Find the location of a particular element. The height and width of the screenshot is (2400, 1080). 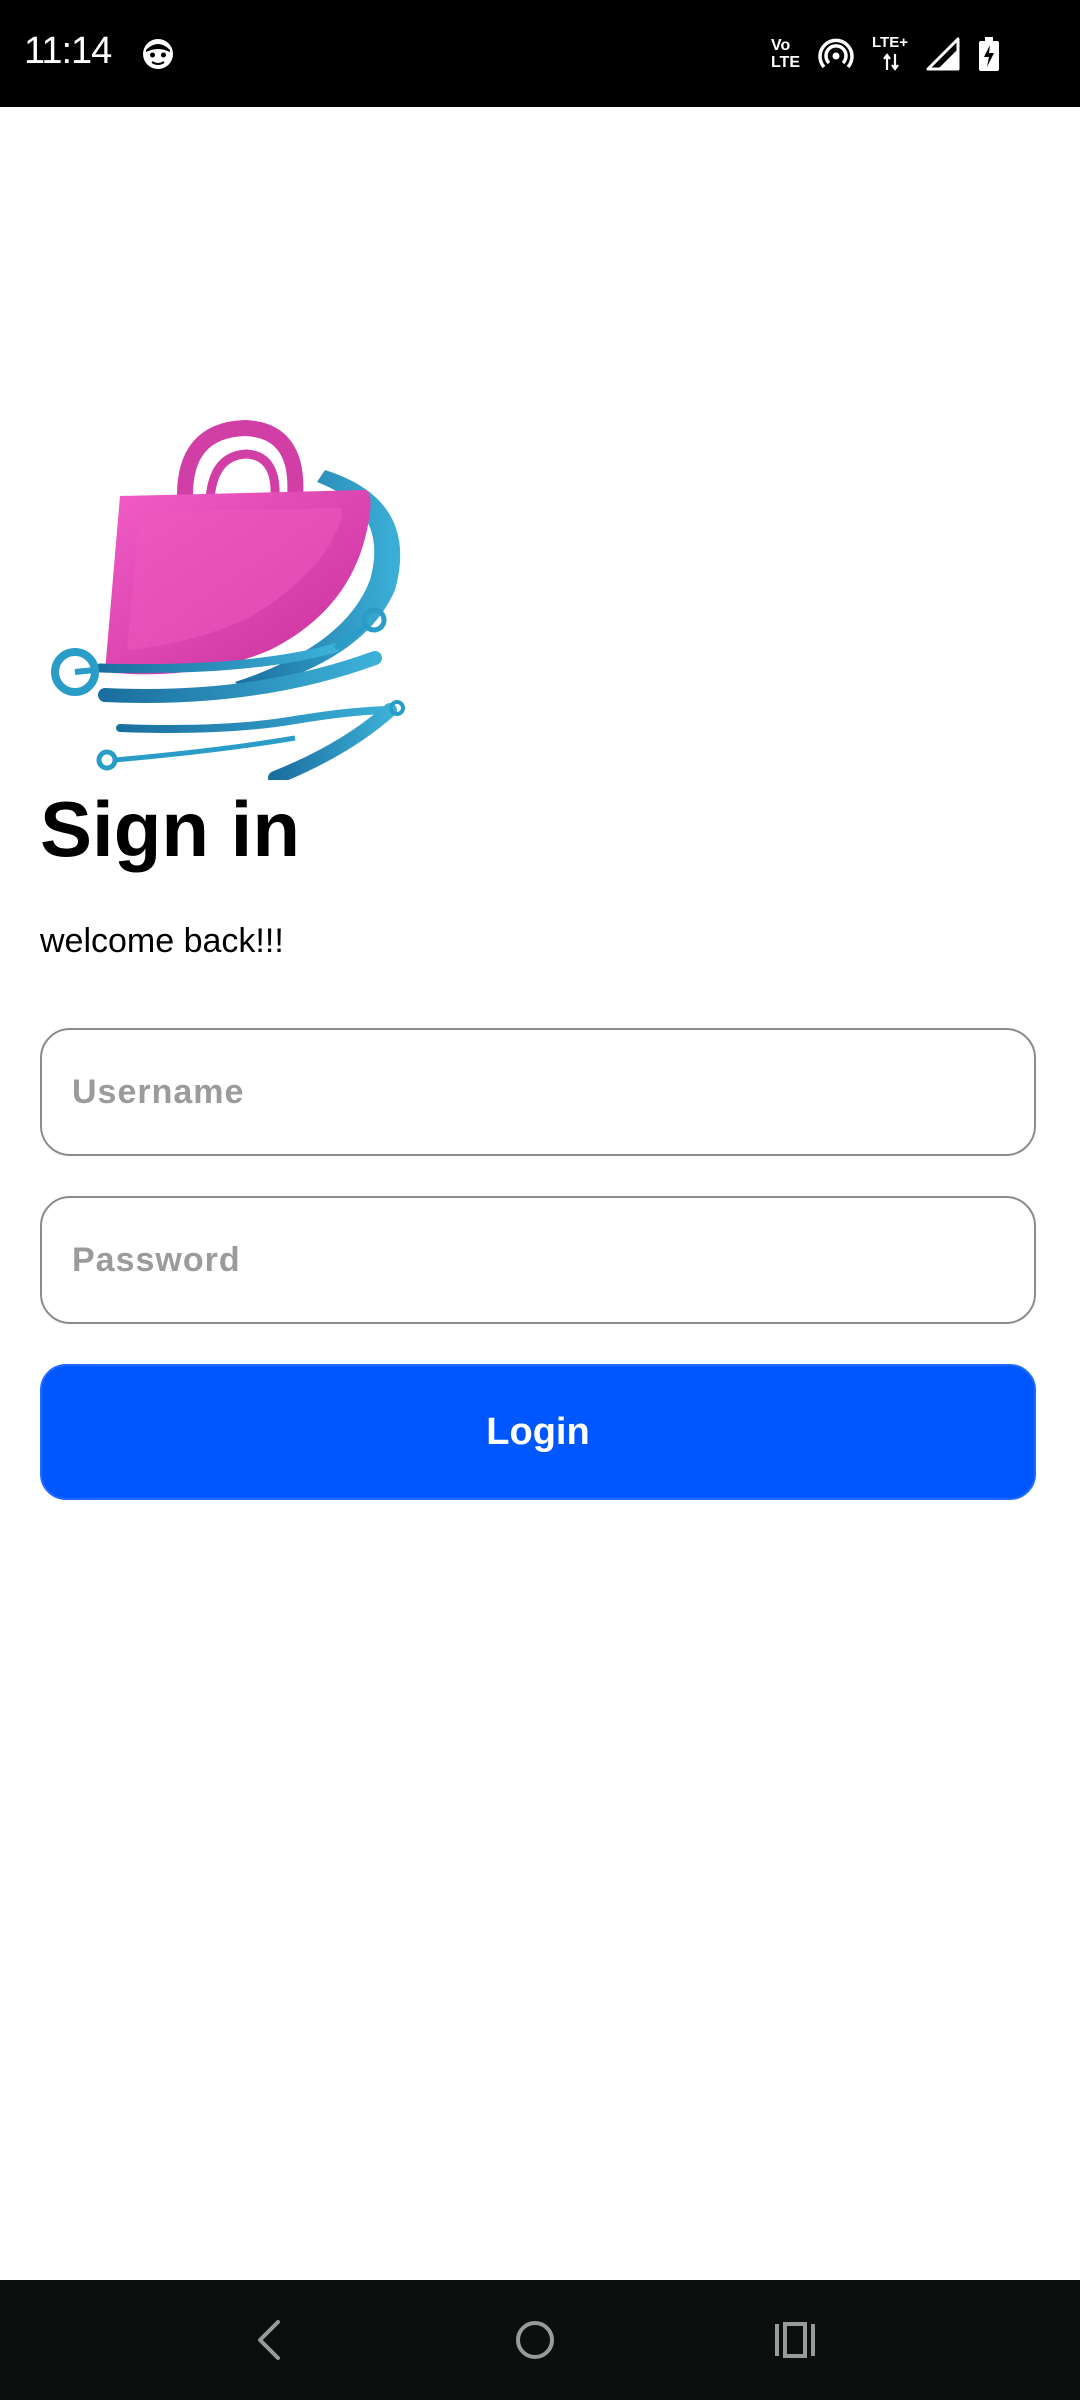

volte-line2: LTE is located at coordinates (785, 62).